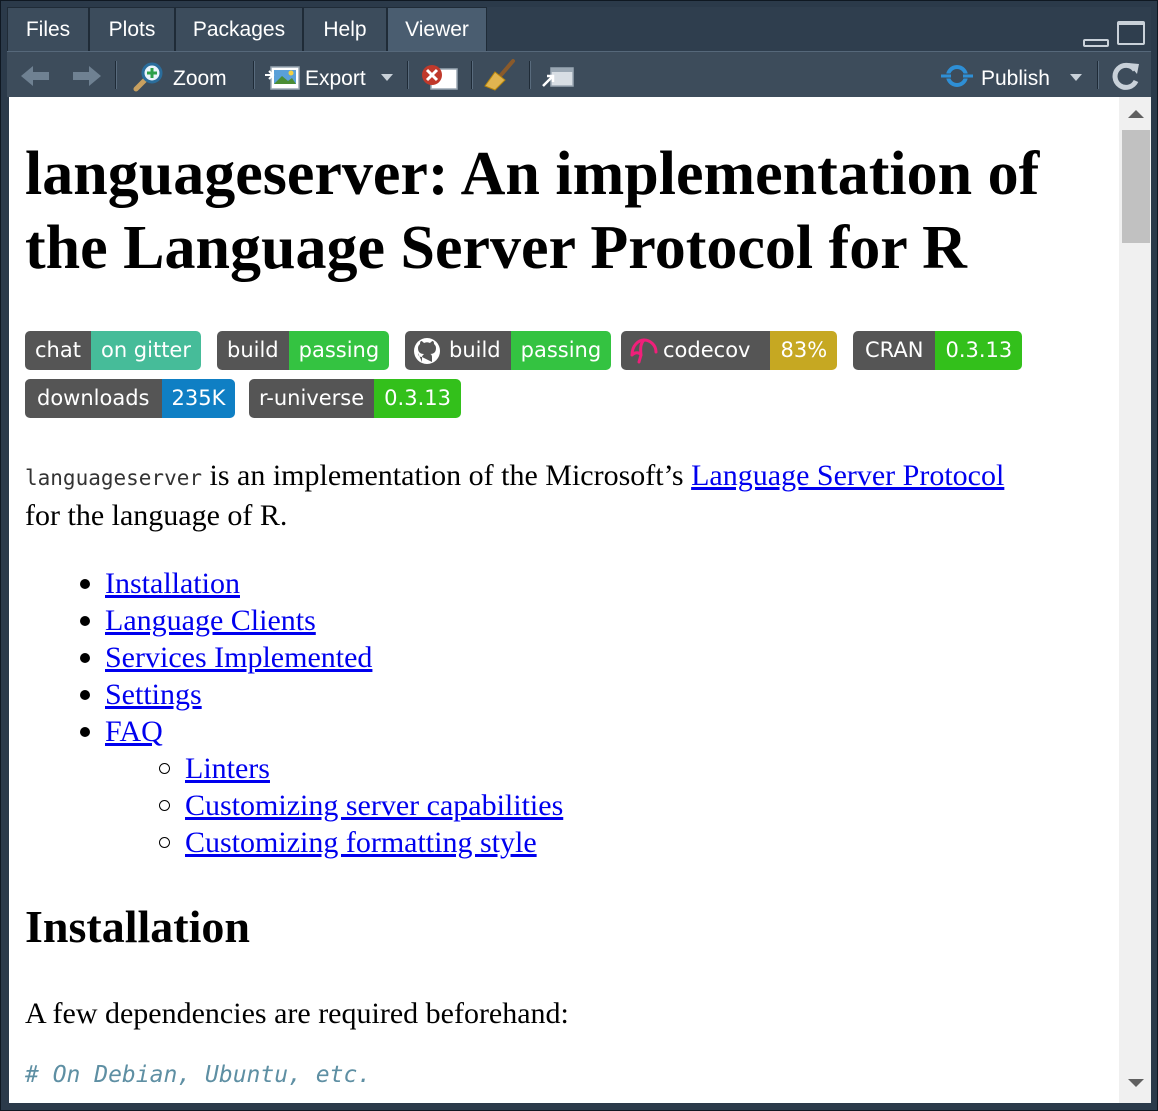  What do you see at coordinates (294, 731) in the screenshot?
I see `list-item: FAQ` at bounding box center [294, 731].